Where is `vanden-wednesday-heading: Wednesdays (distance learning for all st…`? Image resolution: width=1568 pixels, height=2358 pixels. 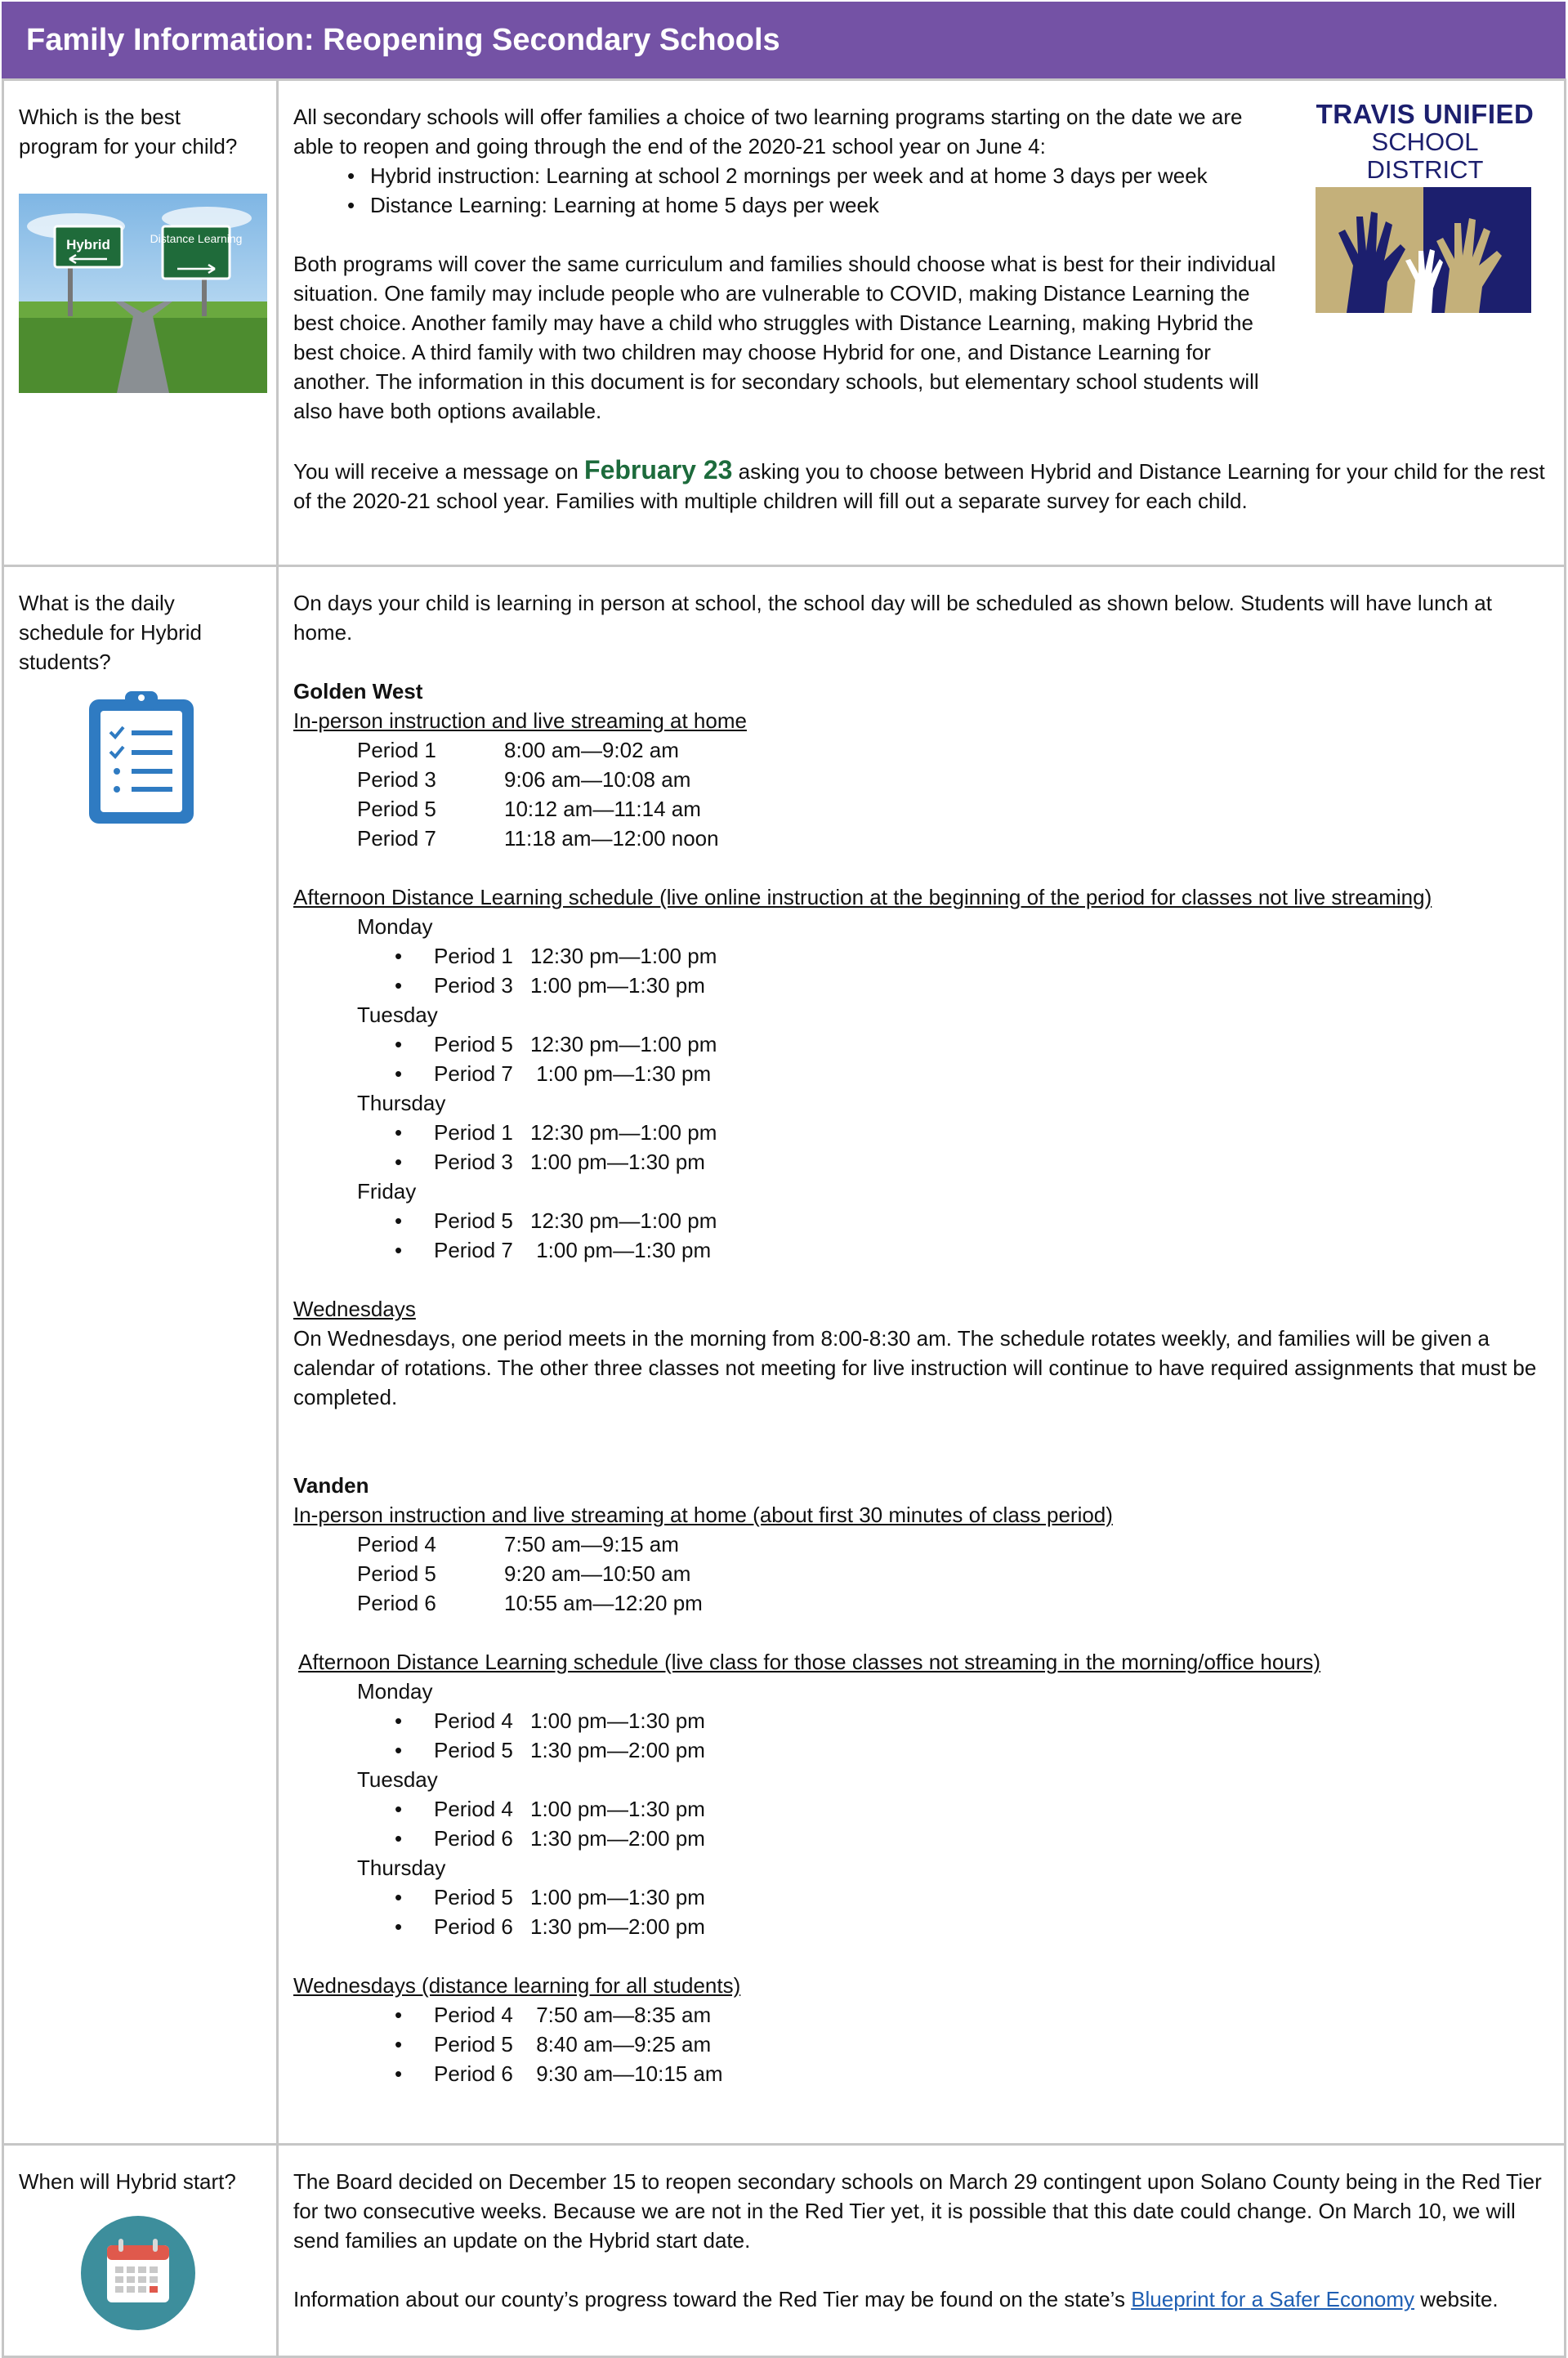 vanden-wednesday-heading: Wednesdays (distance learning for all st… is located at coordinates (517, 1986).